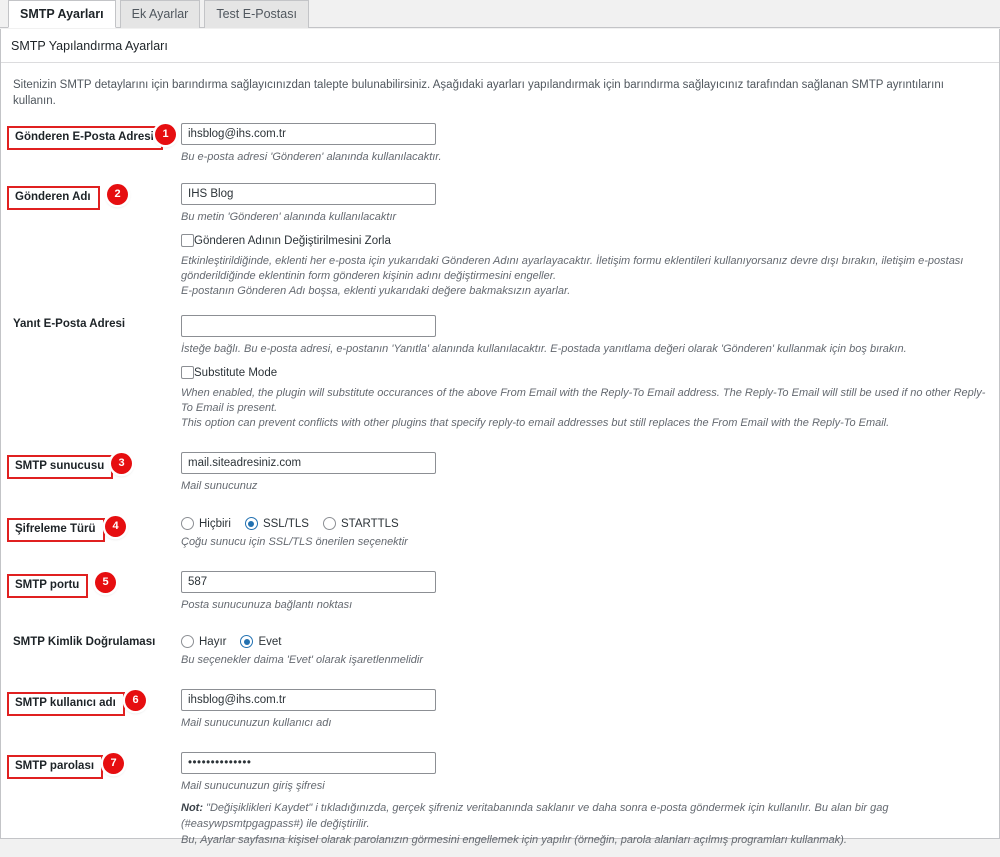 Image resolution: width=1000 pixels, height=857 pixels. What do you see at coordinates (187, 240) in the screenshot?
I see `force-from-name-checkbox` at bounding box center [187, 240].